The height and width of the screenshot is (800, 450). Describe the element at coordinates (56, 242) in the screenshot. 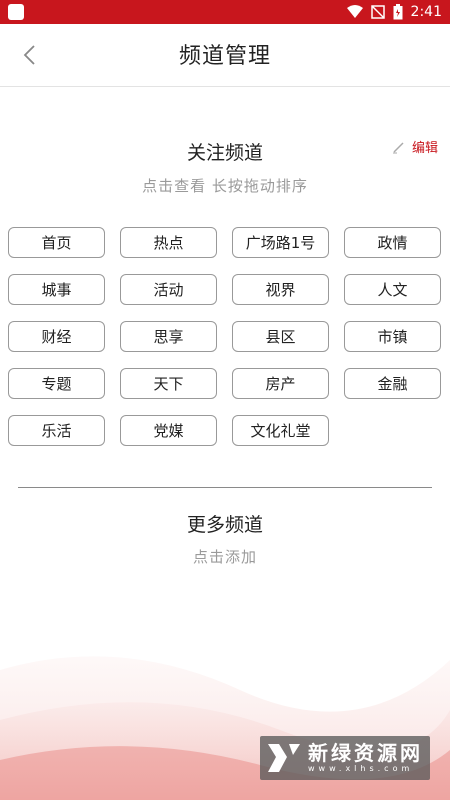

I see `channel-chip: 首页` at that location.